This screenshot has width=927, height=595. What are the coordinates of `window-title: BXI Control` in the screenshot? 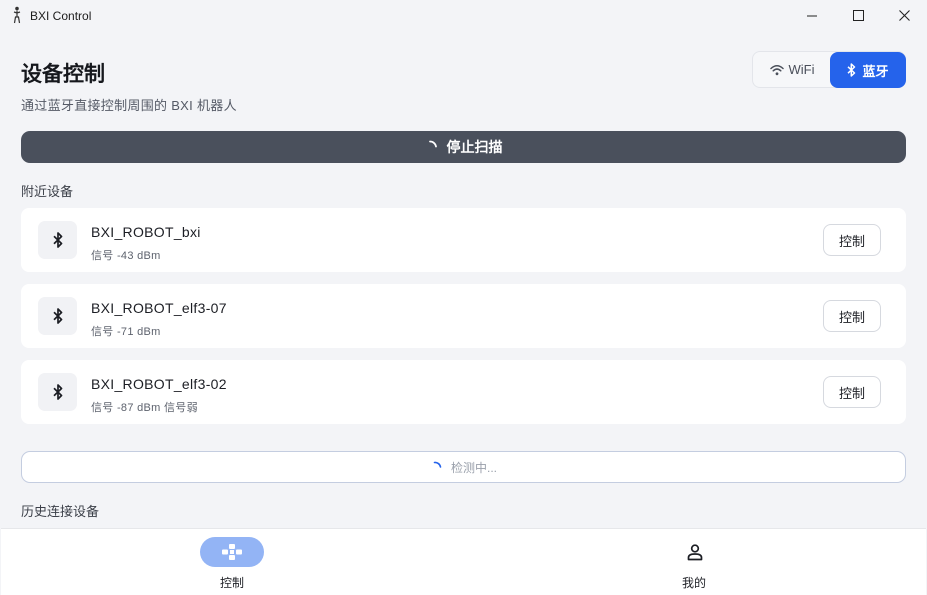 It's located at (61, 16).